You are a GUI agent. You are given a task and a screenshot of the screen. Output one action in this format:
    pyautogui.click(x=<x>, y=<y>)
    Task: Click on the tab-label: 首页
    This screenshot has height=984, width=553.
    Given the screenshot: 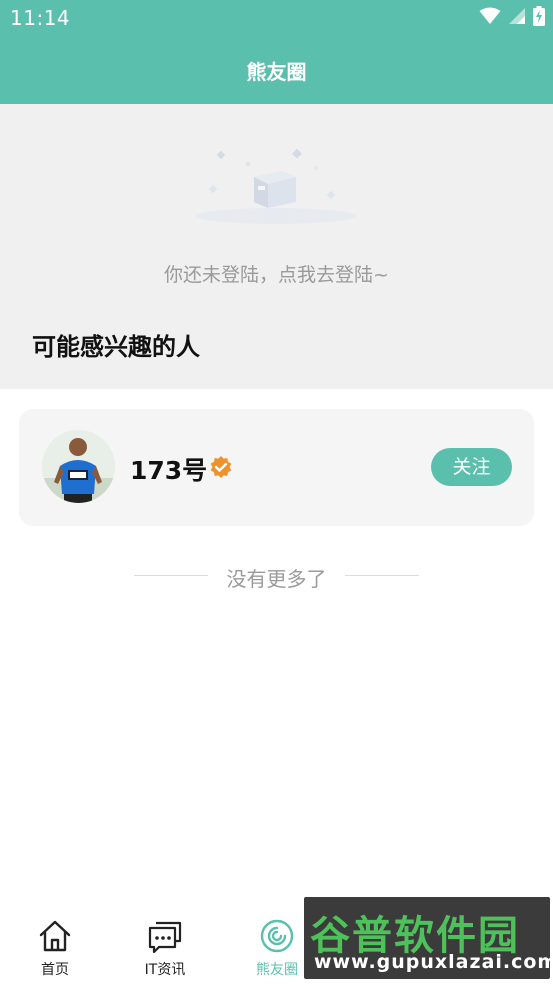 What is the action you would take?
    pyautogui.click(x=55, y=970)
    